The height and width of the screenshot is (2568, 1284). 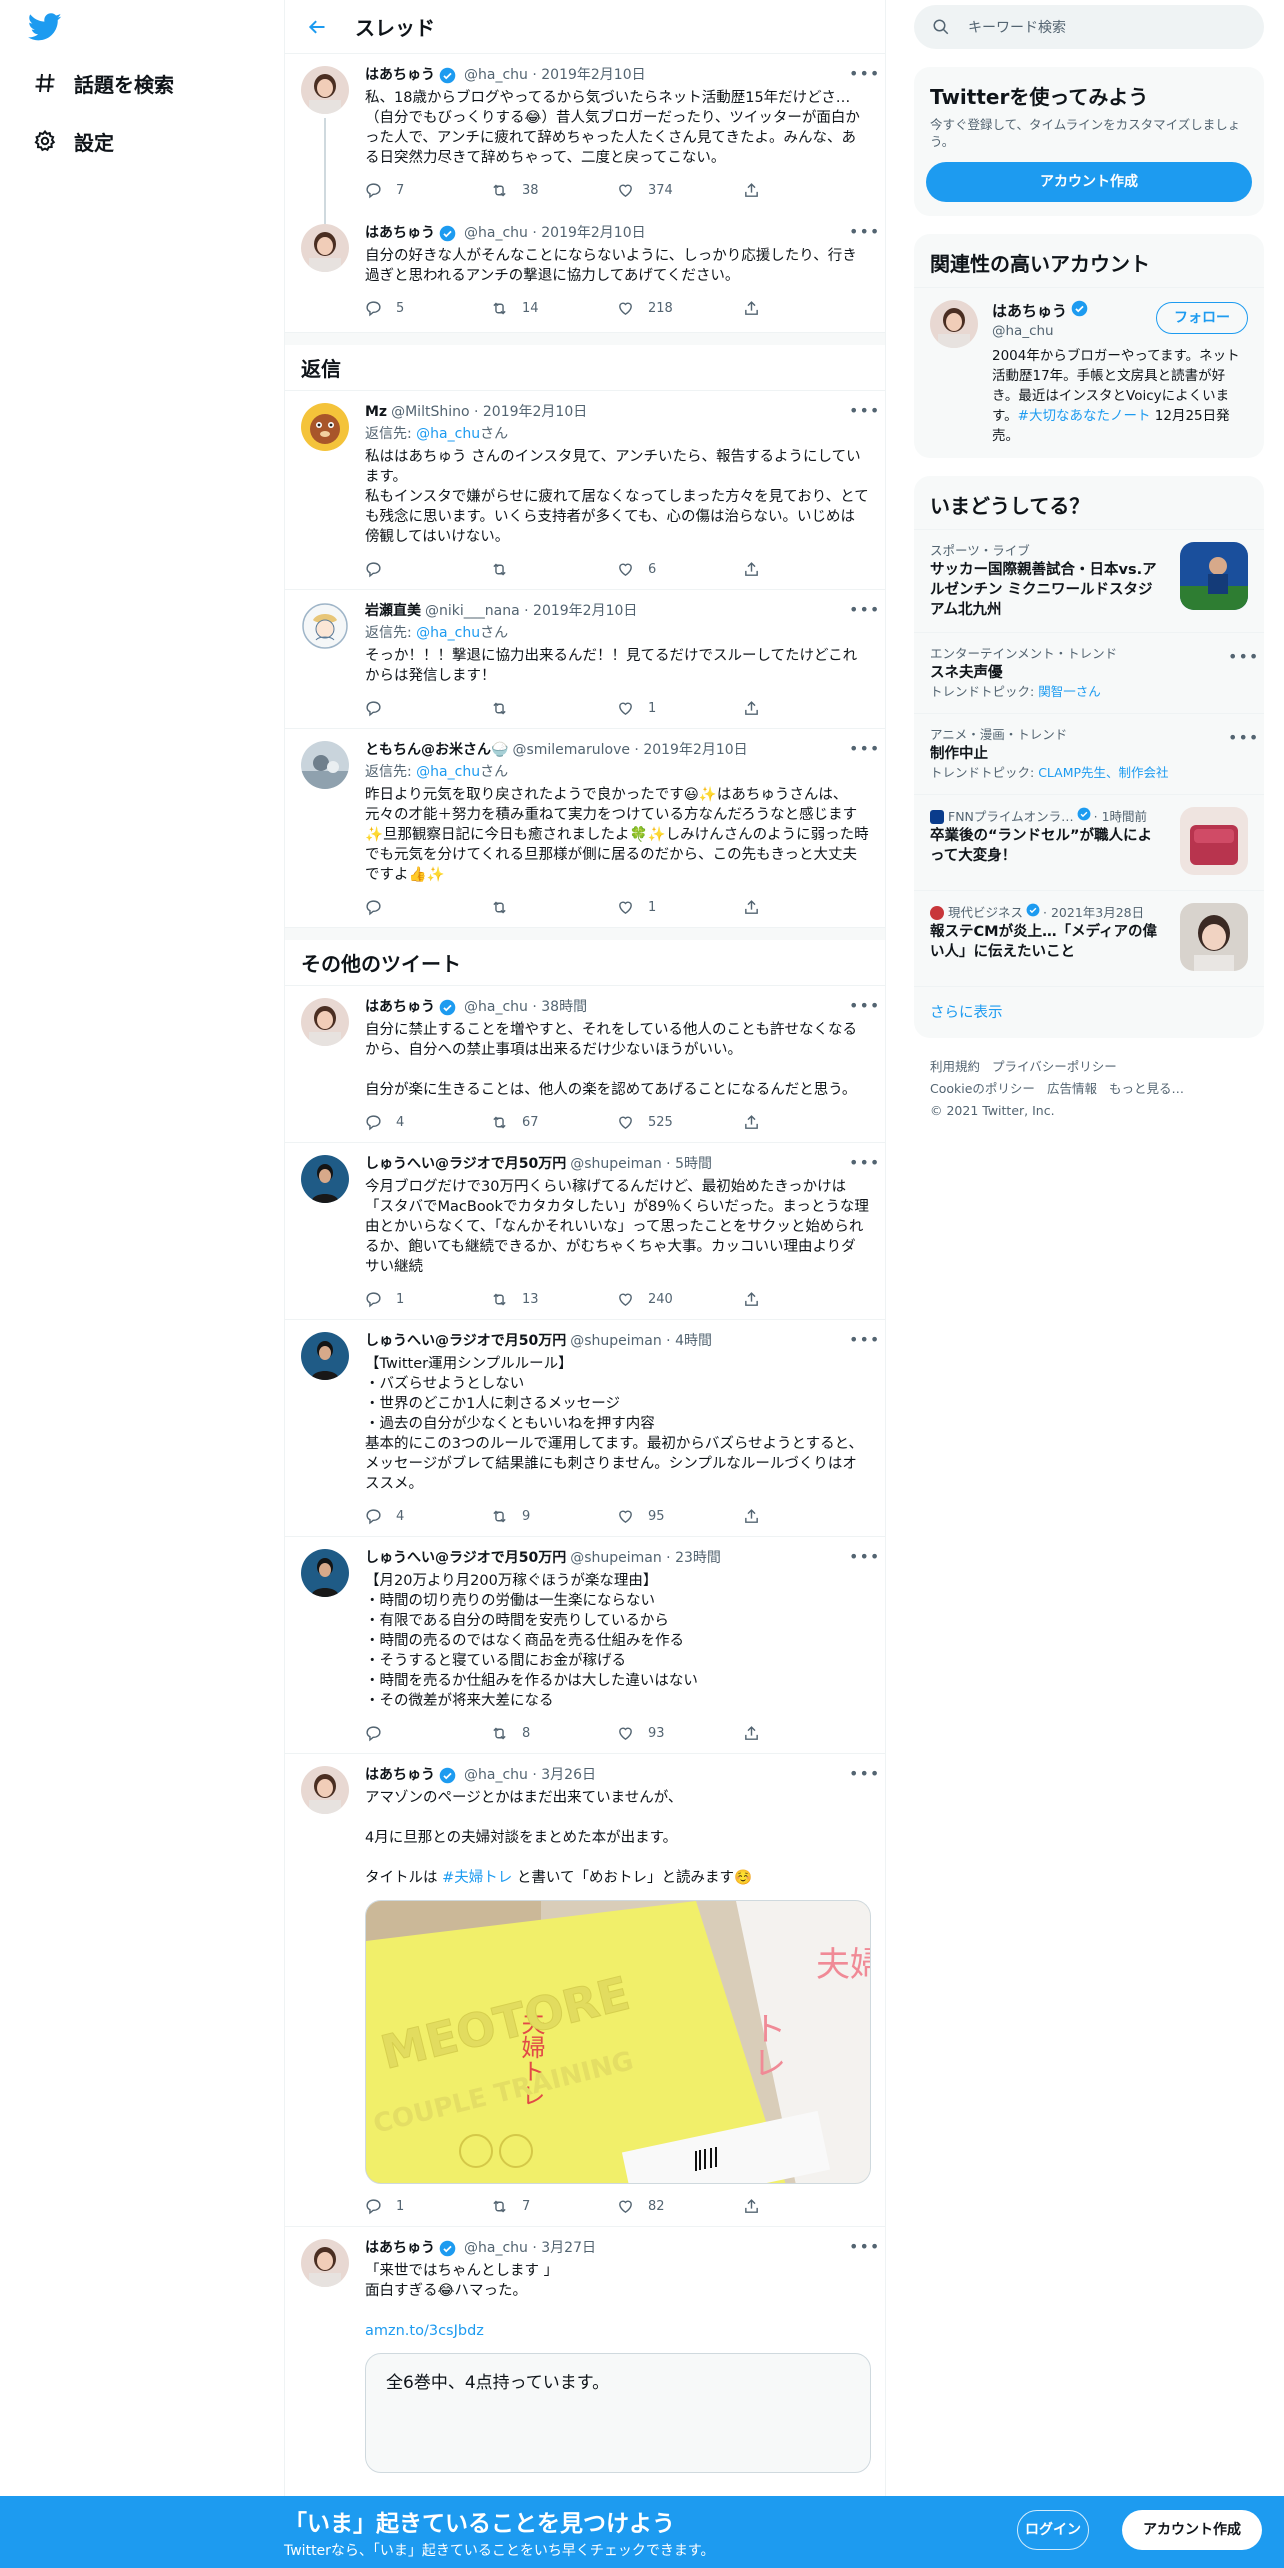 I want to click on author-name: ともちん@お米さん🍚, so click(x=436, y=750).